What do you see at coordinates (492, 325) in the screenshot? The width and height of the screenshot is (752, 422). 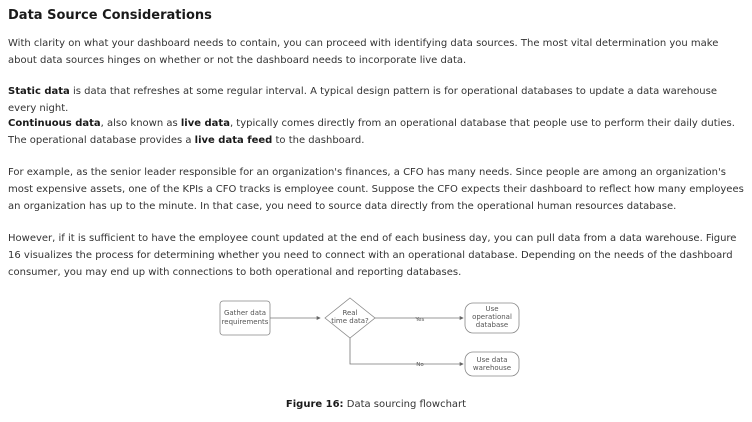 I see `flowchart-operational-line-3: database` at bounding box center [492, 325].